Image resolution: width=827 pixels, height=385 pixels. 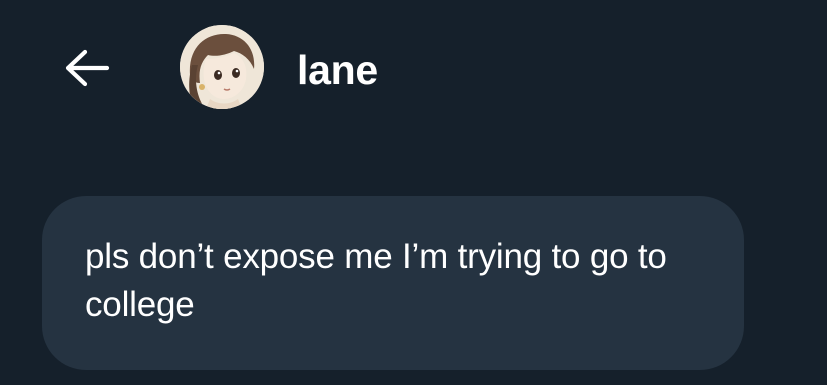 I want to click on arrow-left-icon, so click(x=87, y=68).